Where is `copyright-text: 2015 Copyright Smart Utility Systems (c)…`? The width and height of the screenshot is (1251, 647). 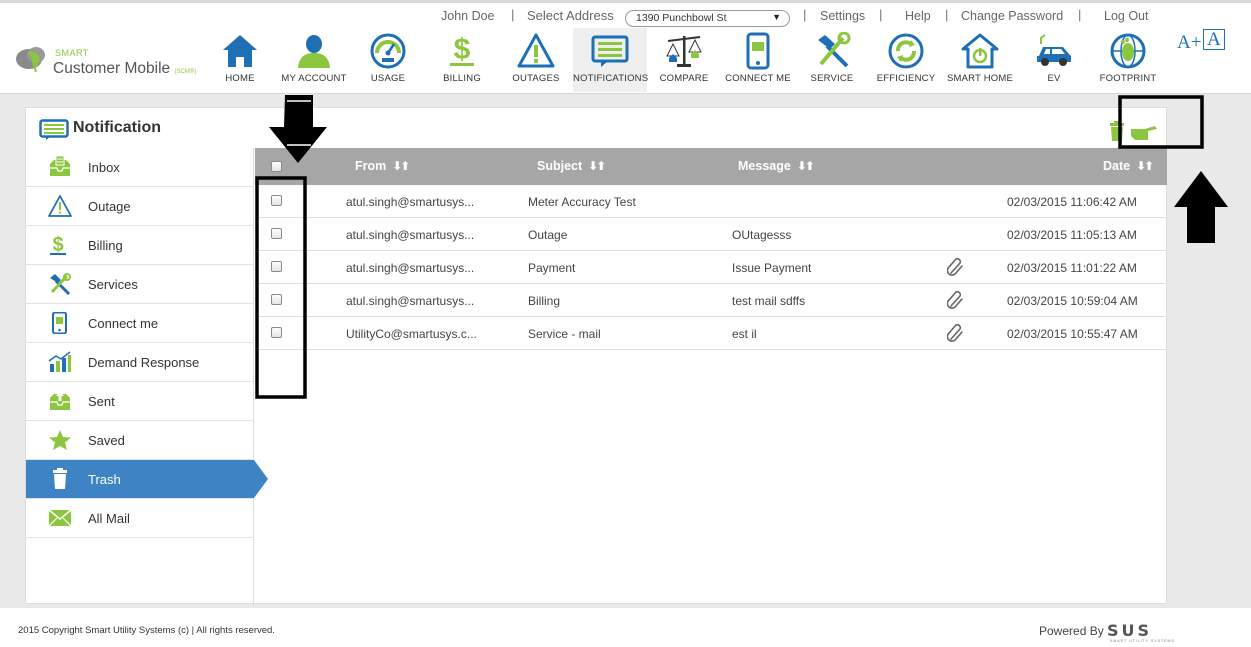 copyright-text: 2015 Copyright Smart Utility Systems (c)… is located at coordinates (146, 630).